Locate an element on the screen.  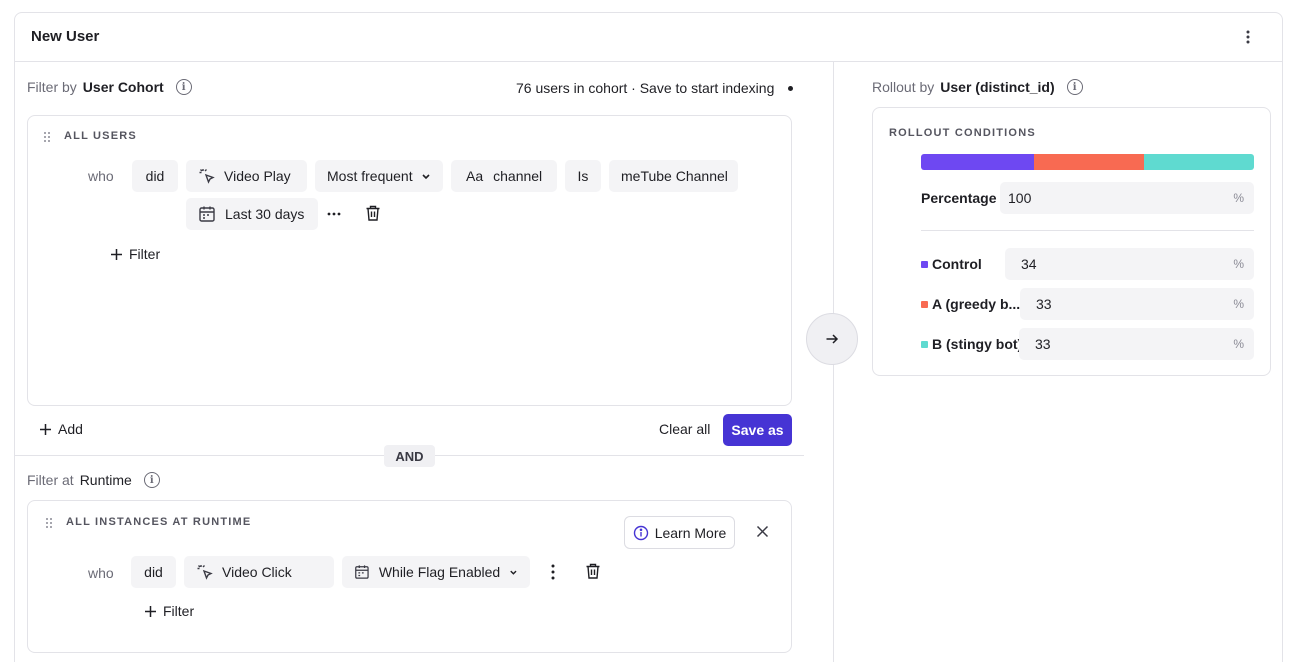
variant-label-b: B (stingy bot) is located at coordinates (971, 344).